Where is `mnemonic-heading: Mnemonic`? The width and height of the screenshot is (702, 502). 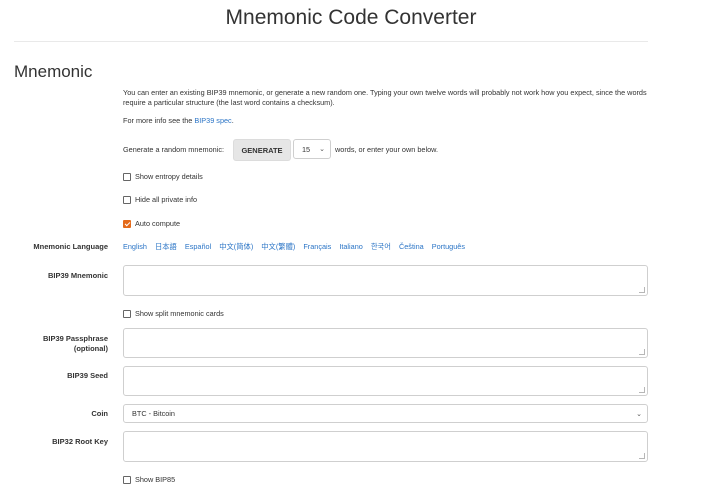
mnemonic-heading: Mnemonic is located at coordinates (53, 71).